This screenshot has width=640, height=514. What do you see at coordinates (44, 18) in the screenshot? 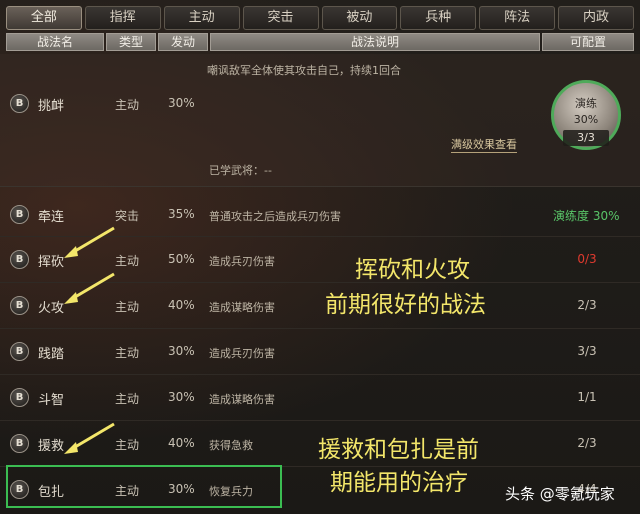
I see `tab-all: 全部` at bounding box center [44, 18].